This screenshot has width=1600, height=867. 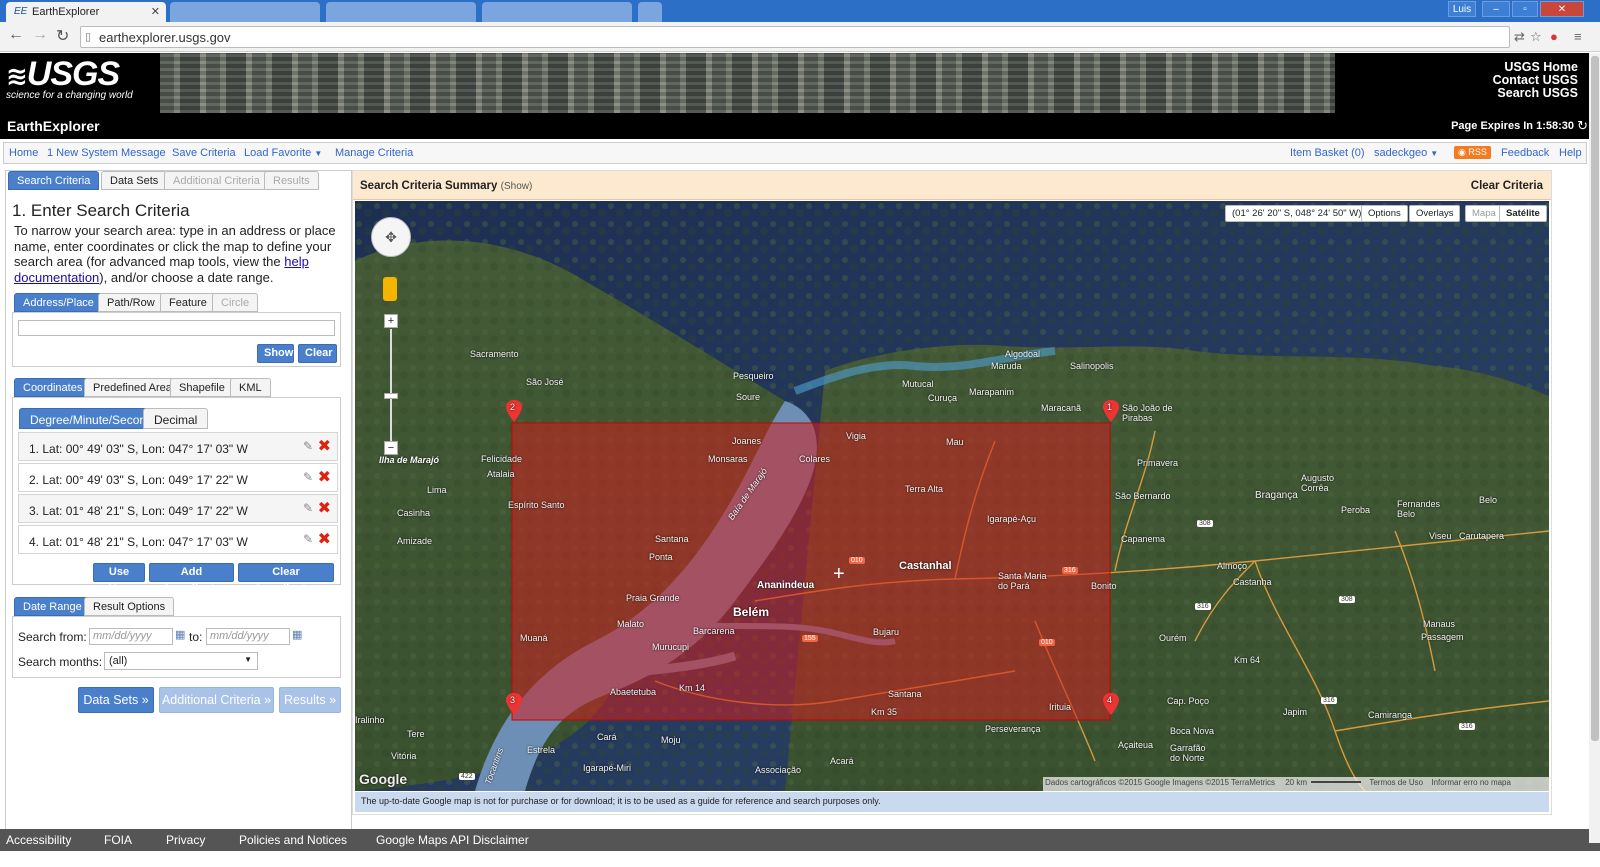 I want to click on tab-result-options: Result Options, so click(x=129, y=606).